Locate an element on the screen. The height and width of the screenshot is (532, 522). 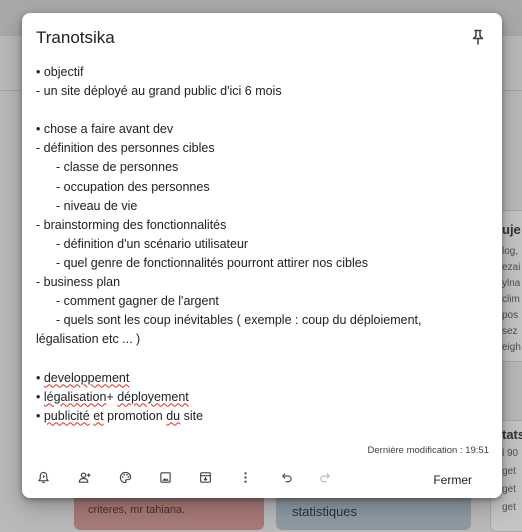
more-button is located at coordinates (245, 480).